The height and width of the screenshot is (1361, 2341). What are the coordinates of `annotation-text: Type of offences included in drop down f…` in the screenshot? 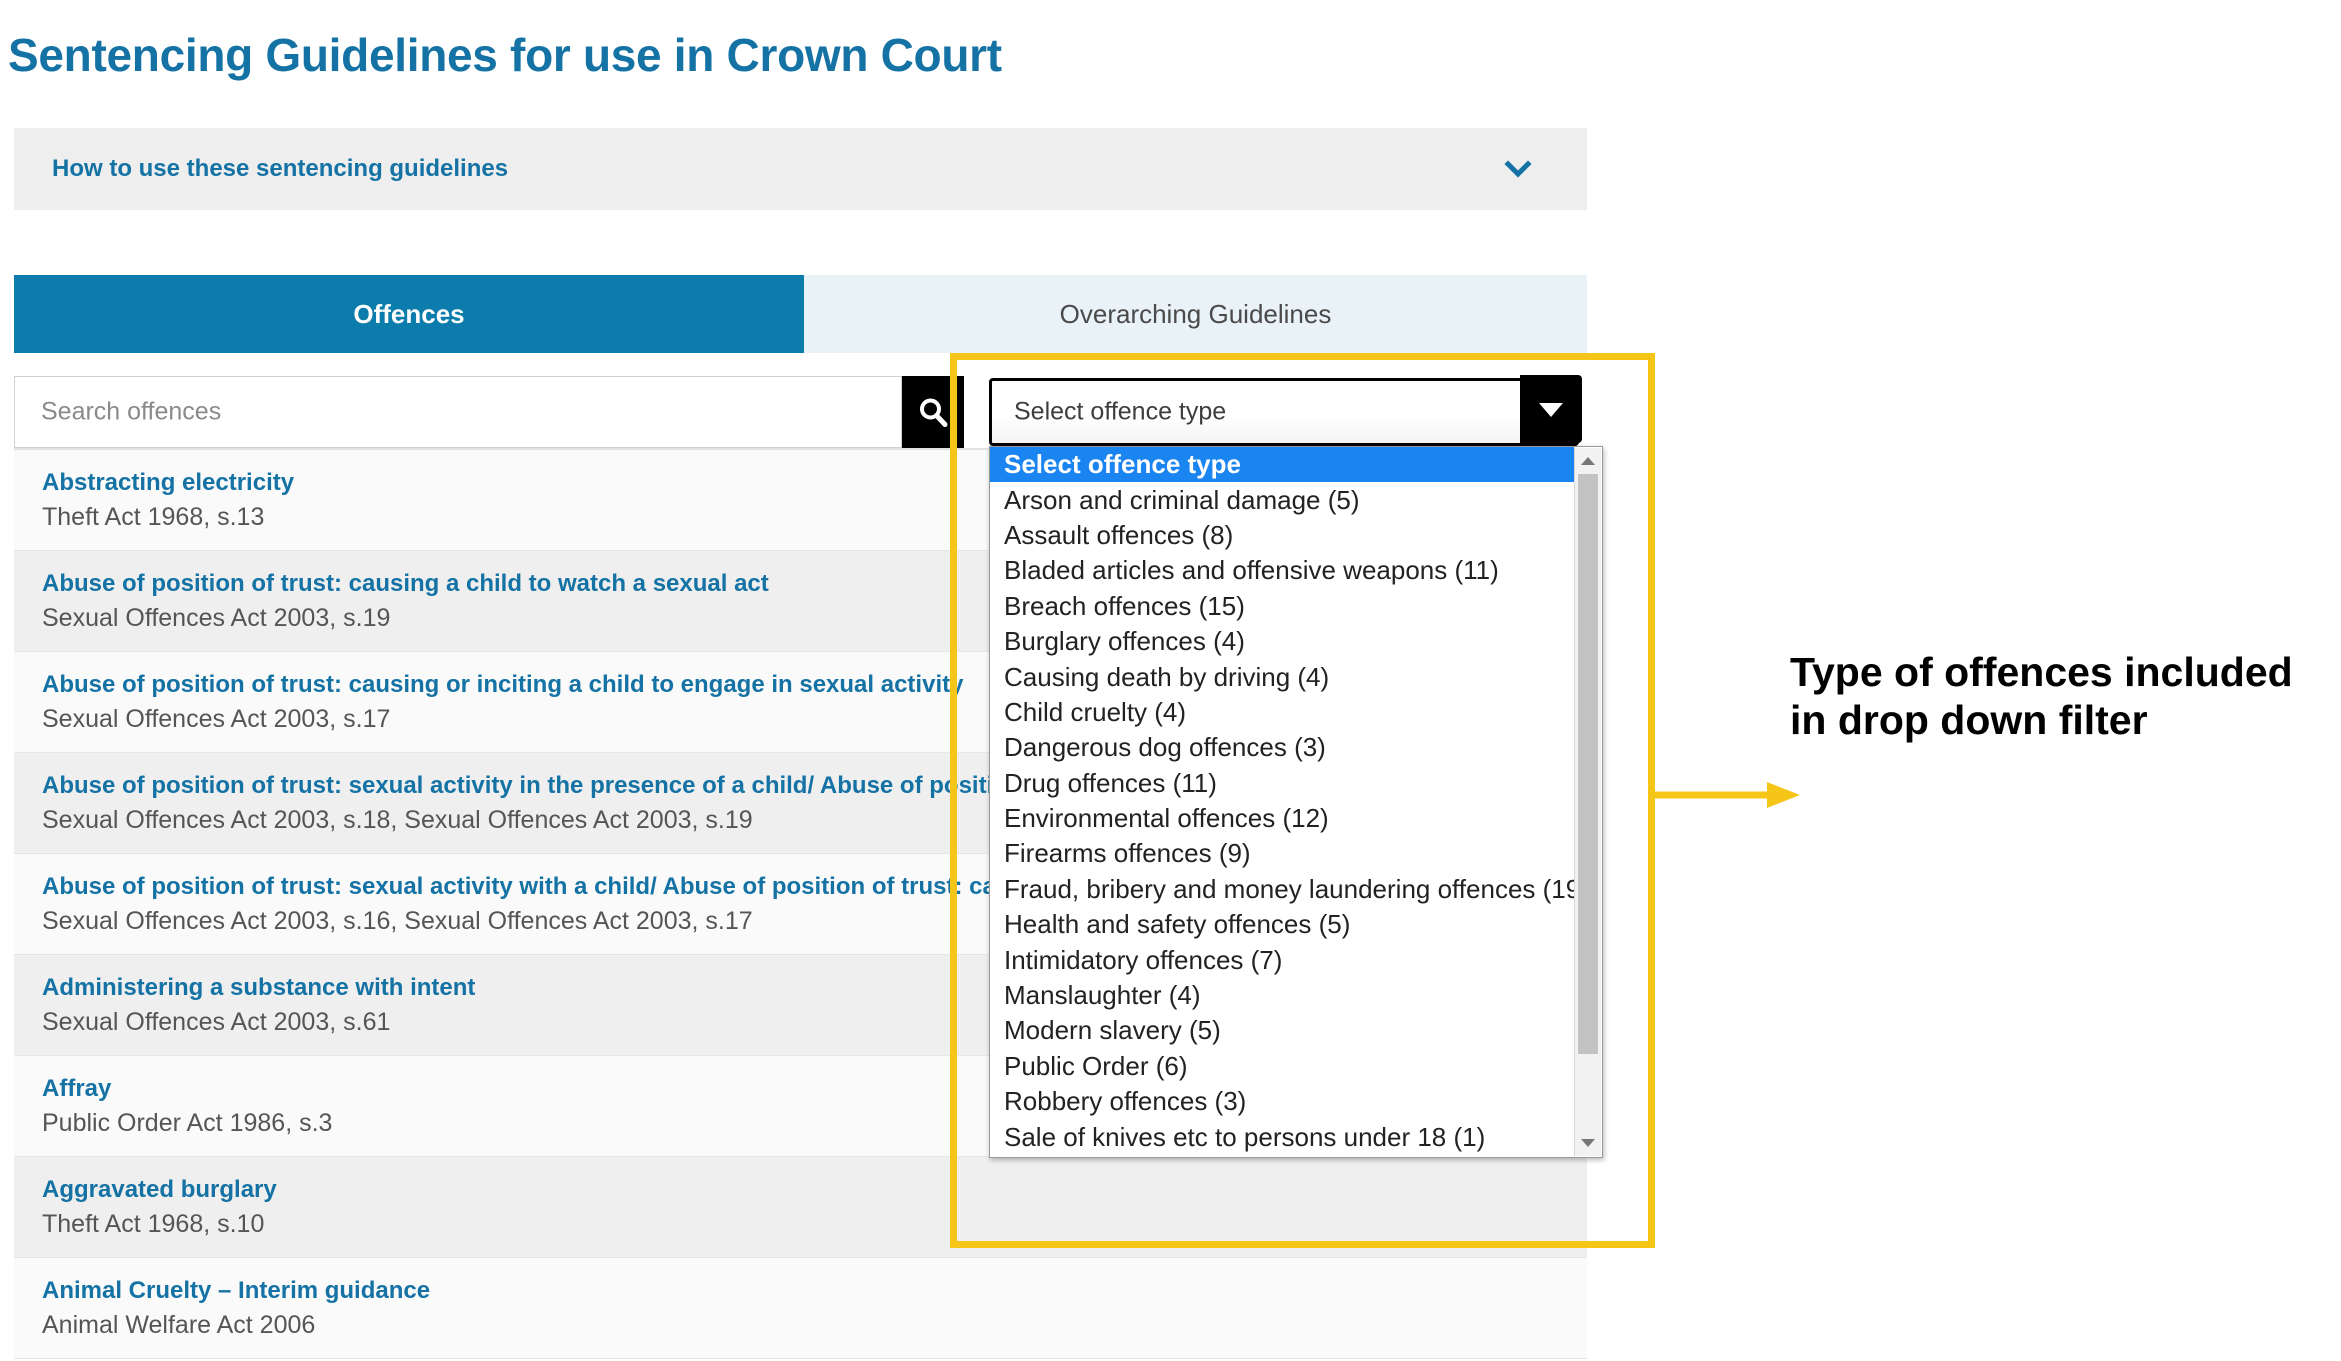 It's located at (2041, 696).